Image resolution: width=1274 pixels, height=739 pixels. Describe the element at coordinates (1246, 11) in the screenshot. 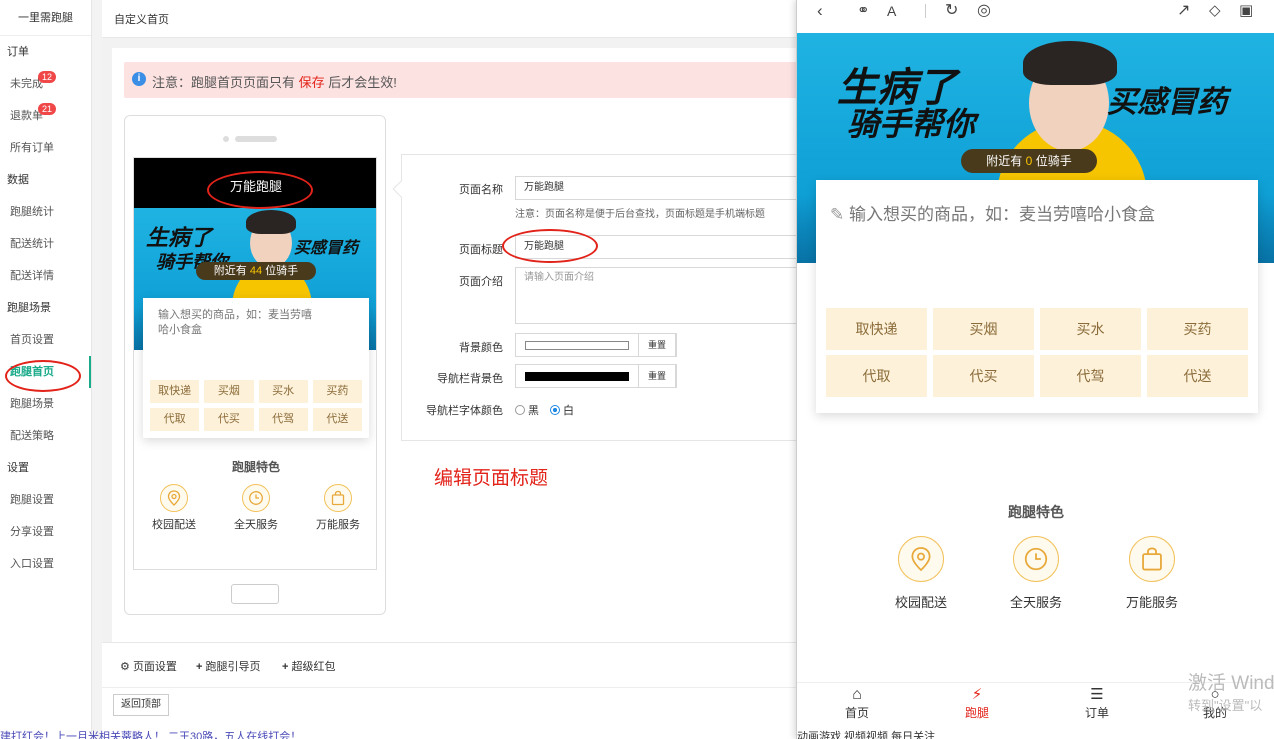

I see `settings-icon: ▣` at that location.